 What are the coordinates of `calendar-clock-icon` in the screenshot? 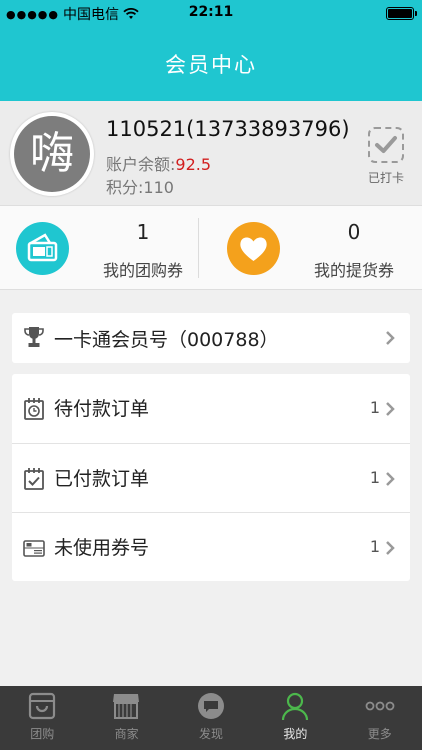 It's located at (34, 409).